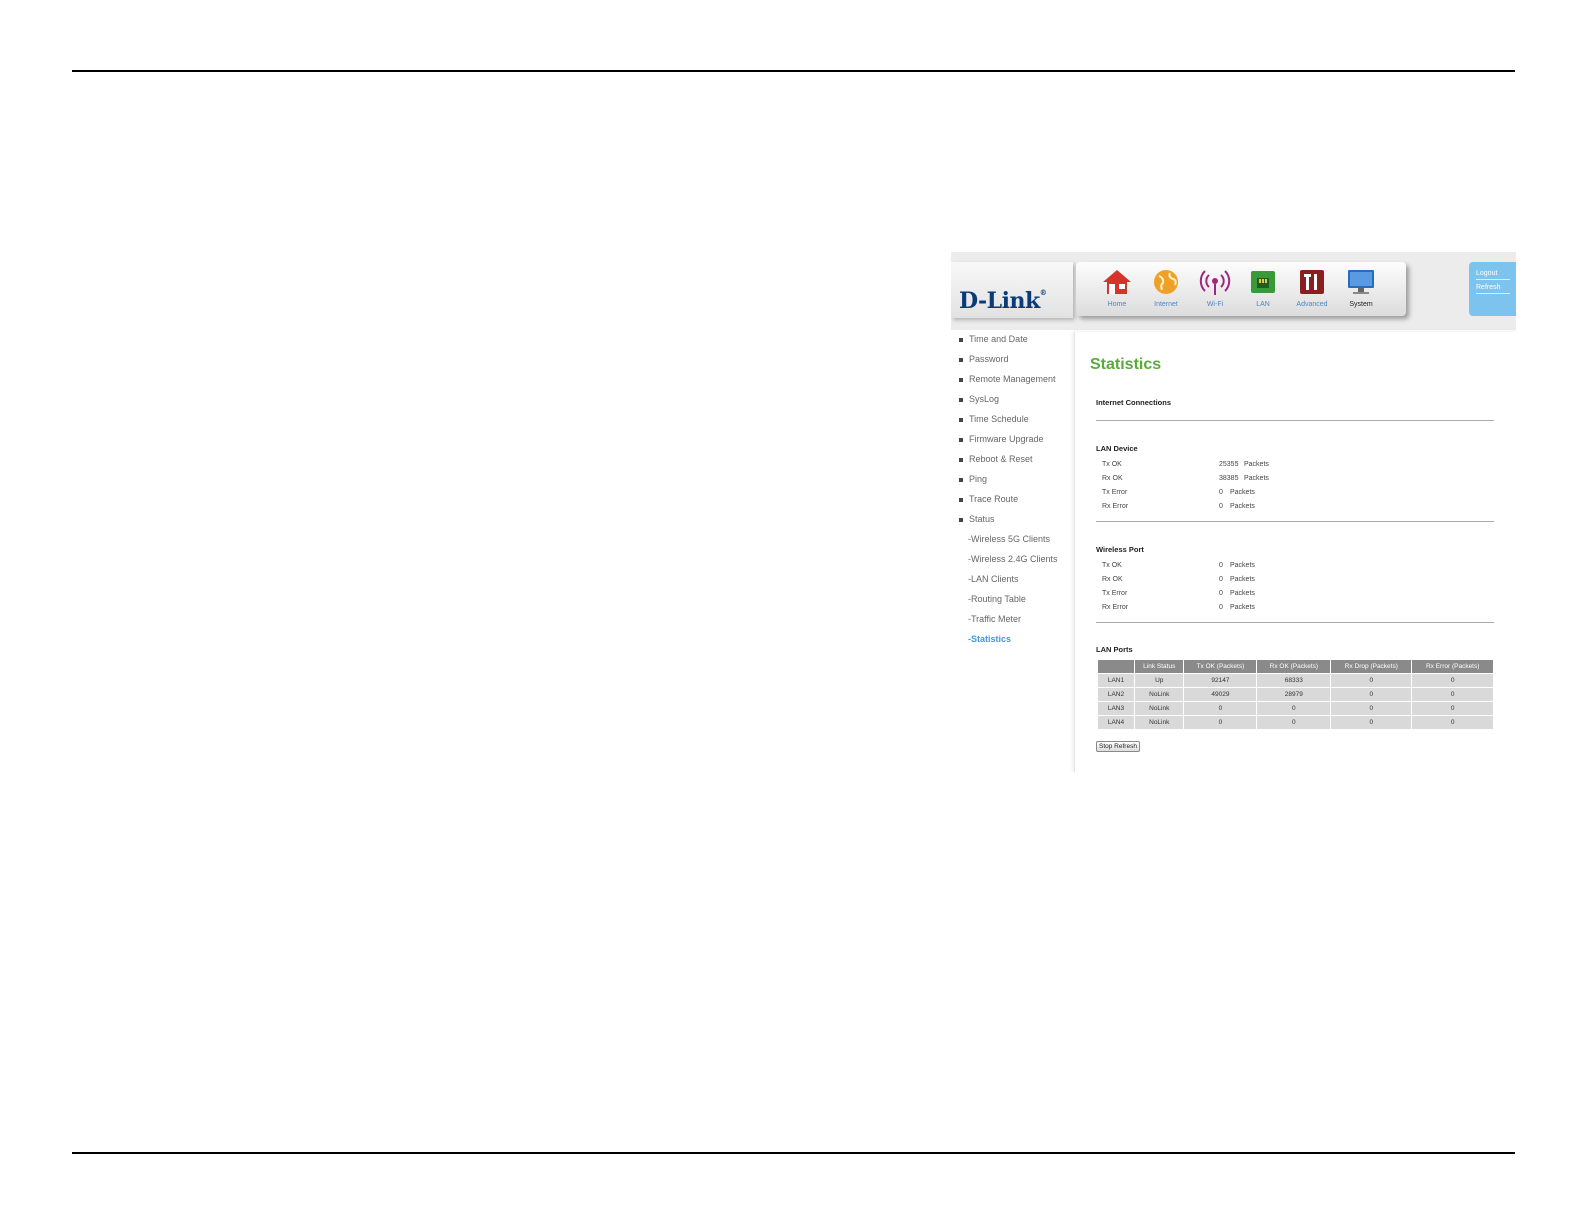 Image resolution: width=1584 pixels, height=1224 pixels. I want to click on table-row: LAN1 Up 92147 68333 0 0, so click(1295, 680).